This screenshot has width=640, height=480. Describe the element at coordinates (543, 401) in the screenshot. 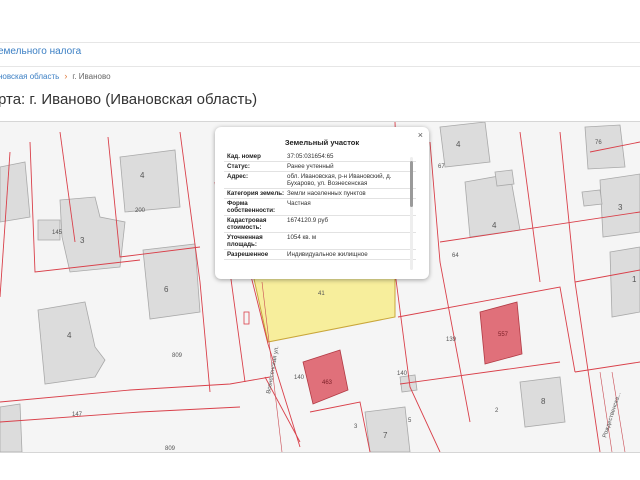

I see `label-house-8: 8` at that location.